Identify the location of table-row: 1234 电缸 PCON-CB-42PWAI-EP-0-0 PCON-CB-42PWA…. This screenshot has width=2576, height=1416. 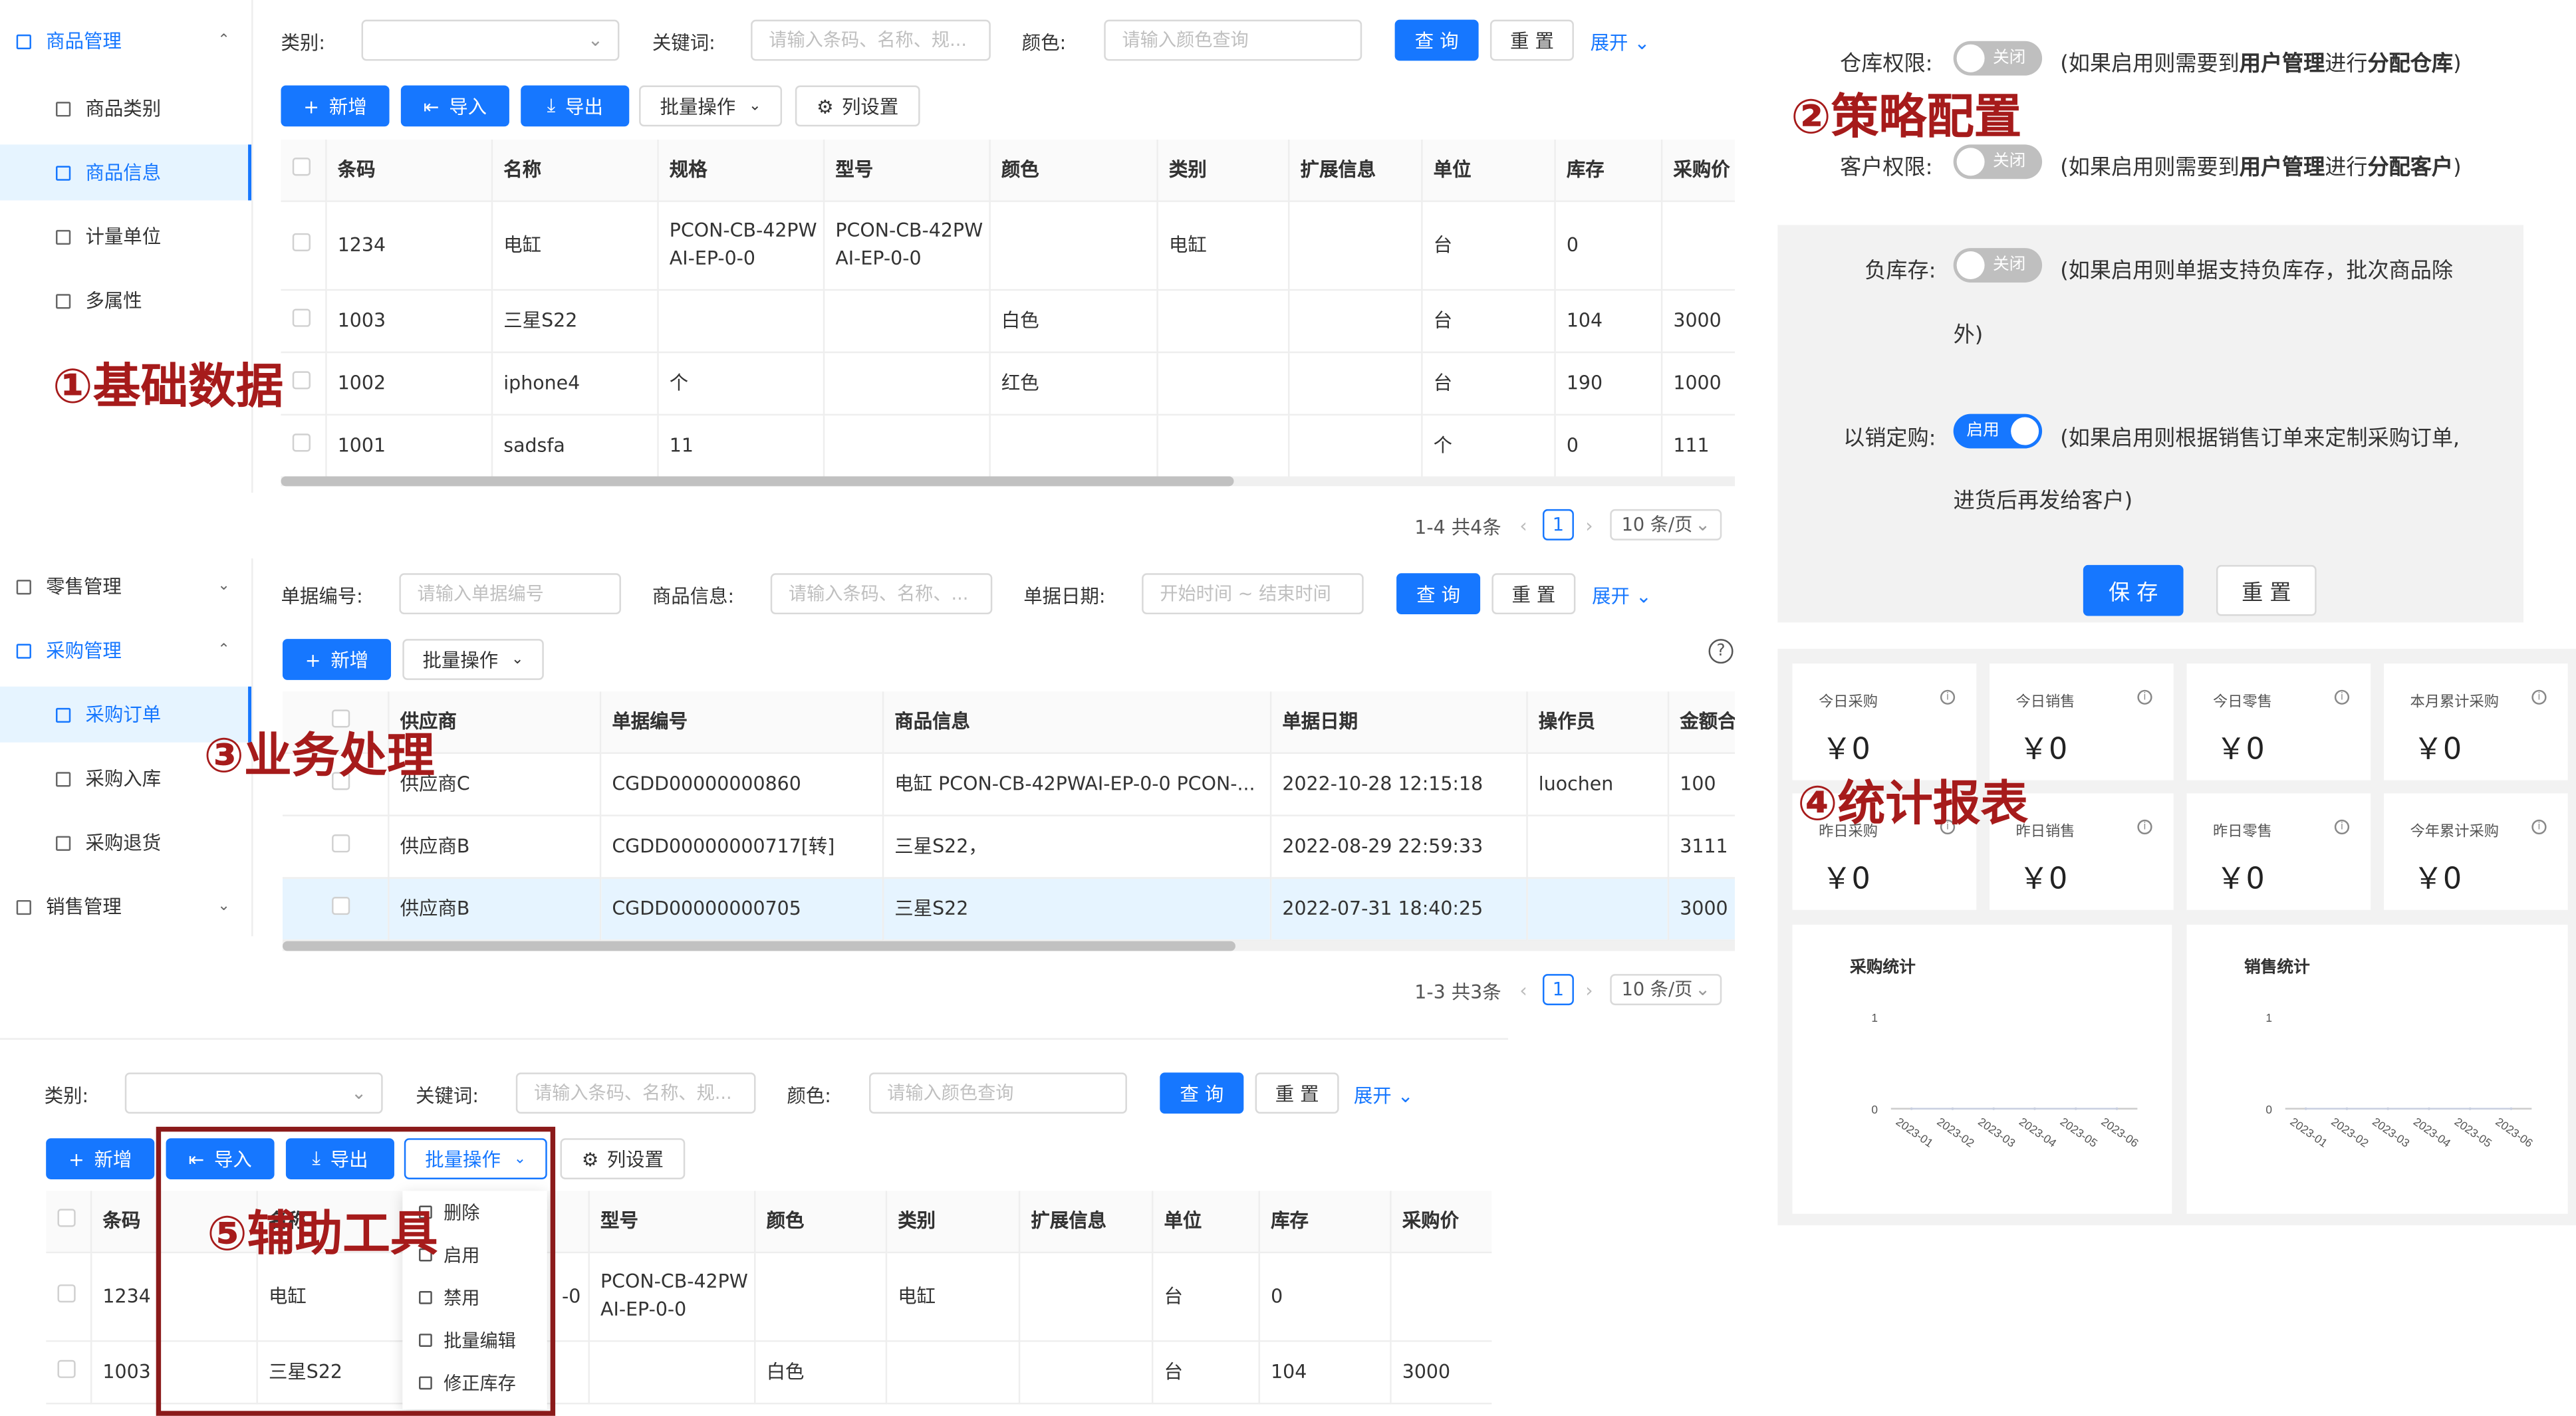
(1008, 245).